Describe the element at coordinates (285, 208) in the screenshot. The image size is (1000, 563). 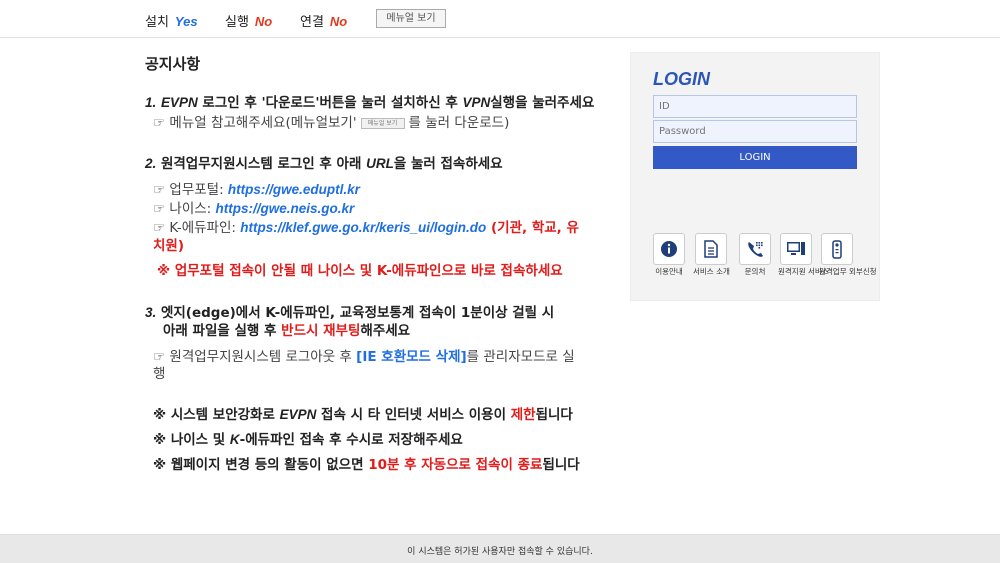
I see `neis-link: https://gwe.neis.go.kr` at that location.